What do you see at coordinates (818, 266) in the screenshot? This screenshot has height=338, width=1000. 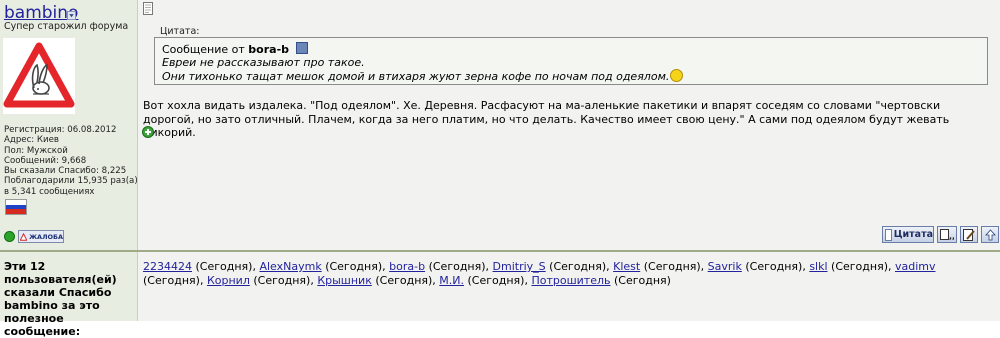 I see `thanks-user-link: slkl` at bounding box center [818, 266].